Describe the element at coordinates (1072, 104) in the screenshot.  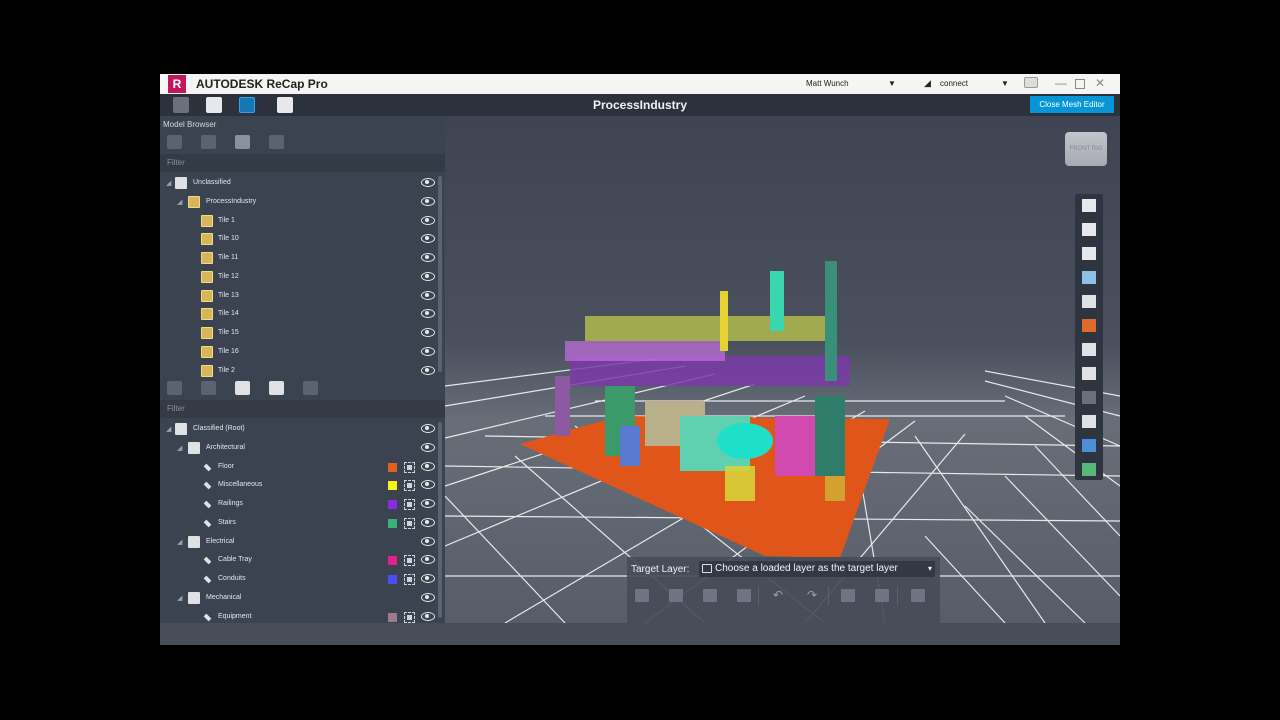
I see `close-mesh-editor-button: Close Mesh Editor` at that location.